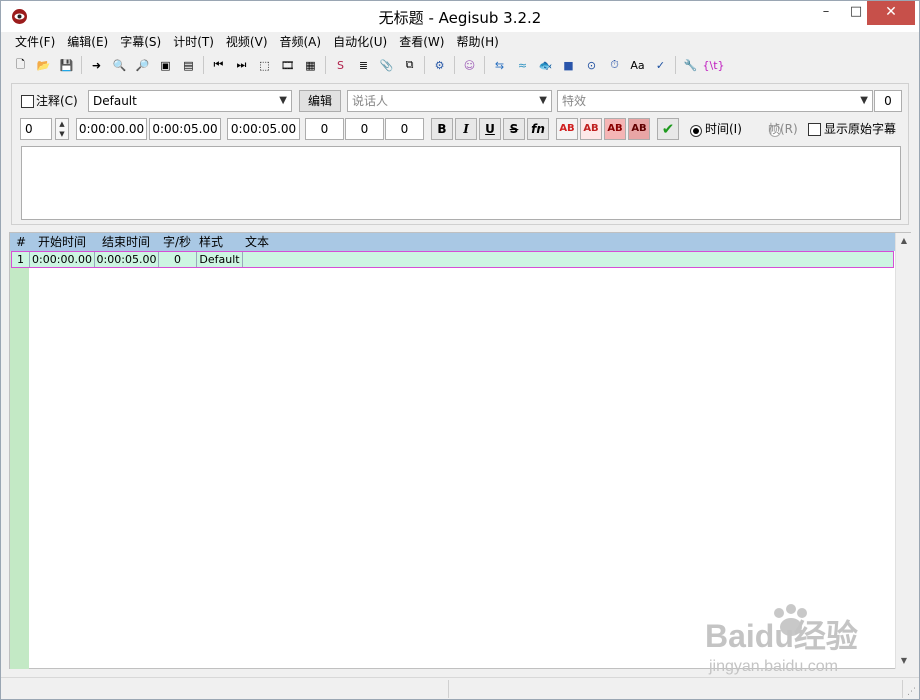  I want to click on tag-toggle-icon: {\t}, so click(713, 65).